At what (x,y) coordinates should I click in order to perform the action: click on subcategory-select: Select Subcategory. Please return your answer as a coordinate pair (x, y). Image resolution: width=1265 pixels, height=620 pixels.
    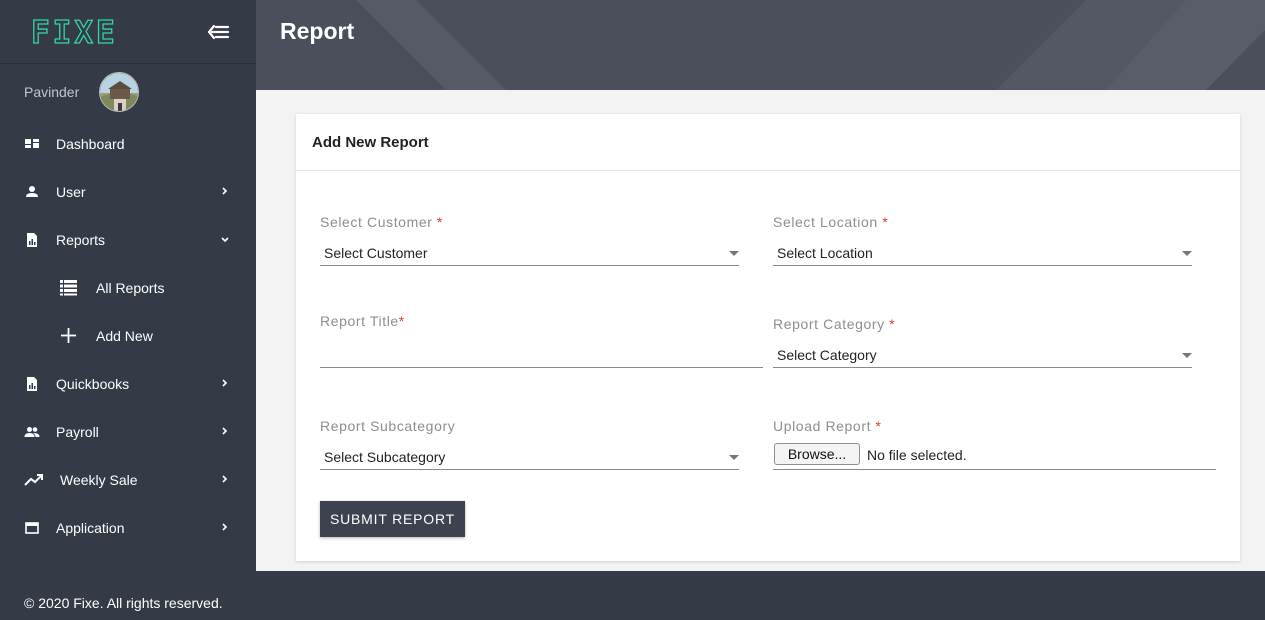
    Looking at the image, I should click on (529, 457).